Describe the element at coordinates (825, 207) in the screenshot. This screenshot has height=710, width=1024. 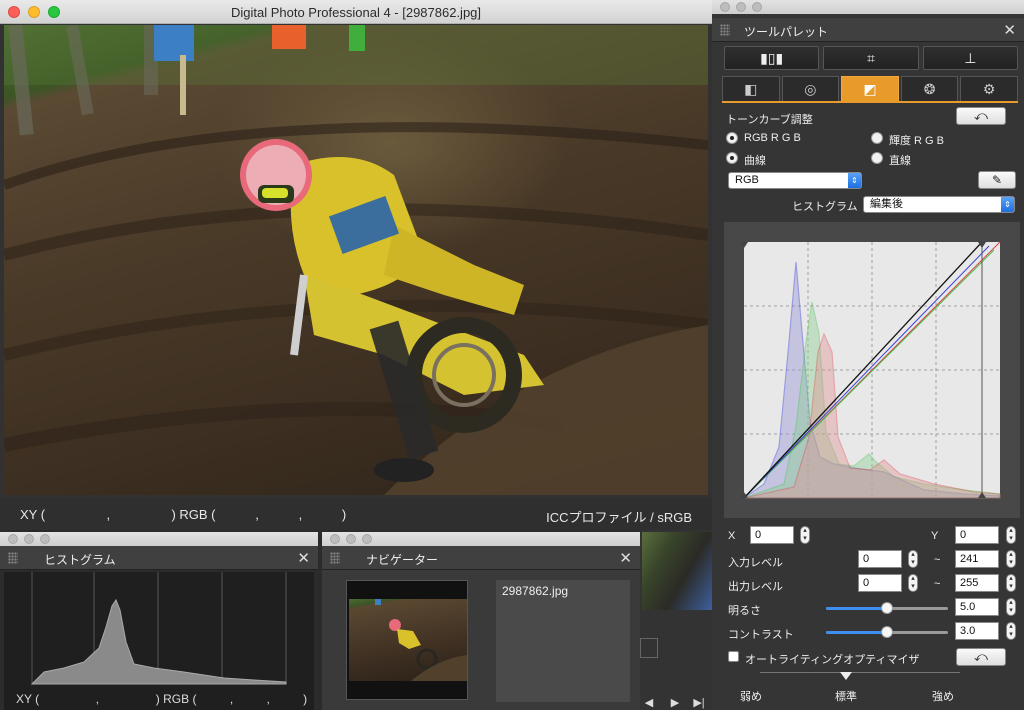
I see `histogram-select-label: ヒストグラム` at that location.